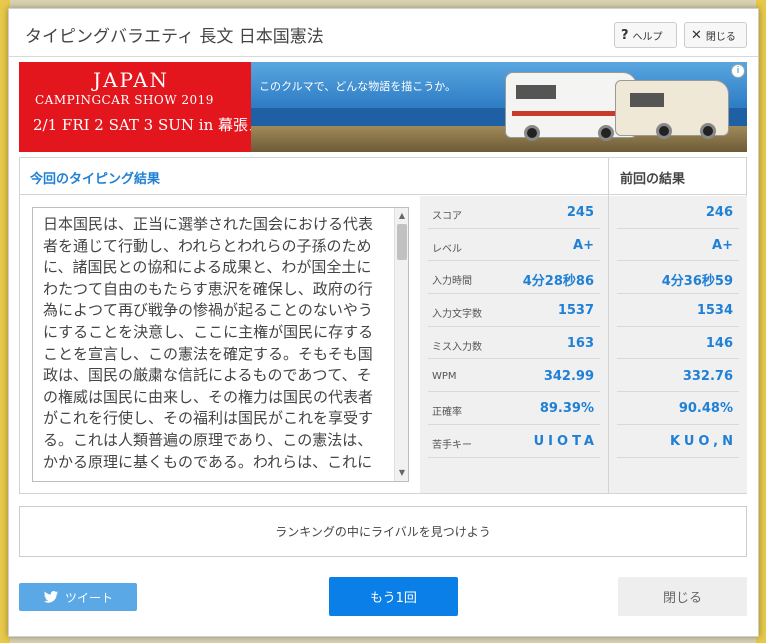 The width and height of the screenshot is (766, 643). I want to click on camper-trailer-image, so click(672, 109).